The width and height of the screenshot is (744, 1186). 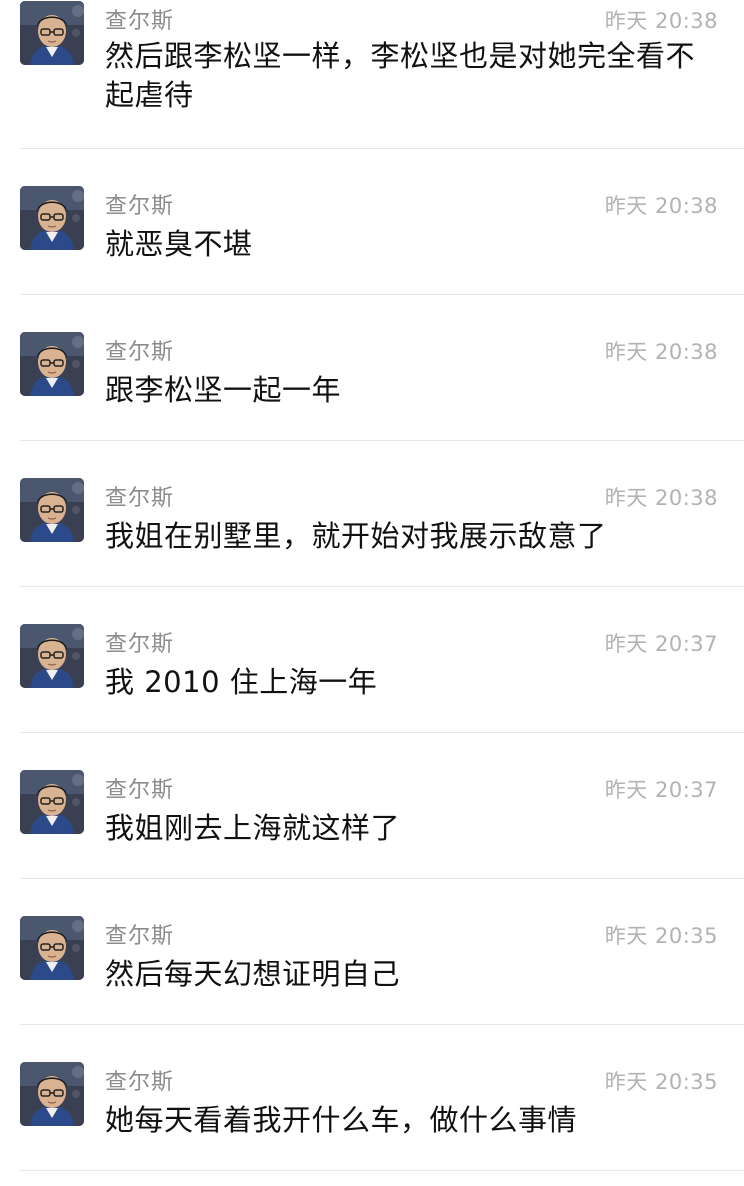 What do you see at coordinates (341, 1120) in the screenshot?
I see `message-text: 她每天看着我开什么车，做什么事情` at bounding box center [341, 1120].